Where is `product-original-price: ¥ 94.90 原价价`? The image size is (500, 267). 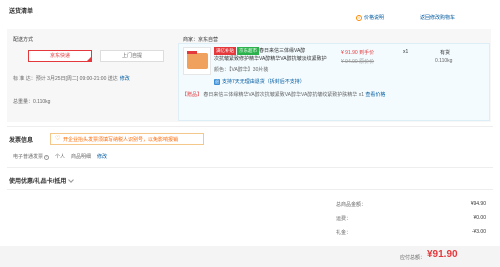
product-original-price: ¥ 94.90 原价价 is located at coordinates (358, 62).